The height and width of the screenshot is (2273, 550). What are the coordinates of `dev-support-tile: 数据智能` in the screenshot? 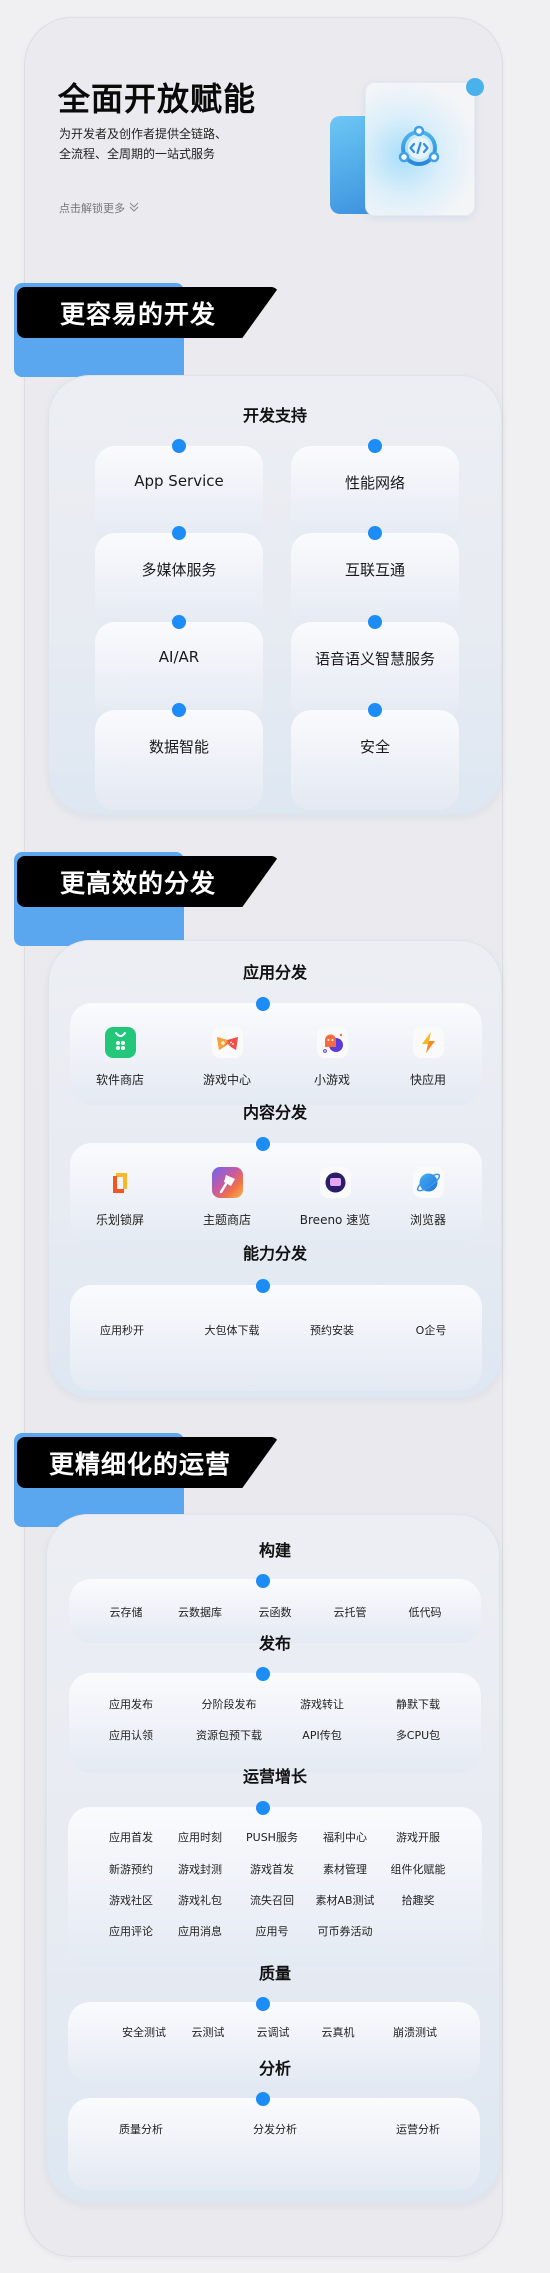 It's located at (179, 760).